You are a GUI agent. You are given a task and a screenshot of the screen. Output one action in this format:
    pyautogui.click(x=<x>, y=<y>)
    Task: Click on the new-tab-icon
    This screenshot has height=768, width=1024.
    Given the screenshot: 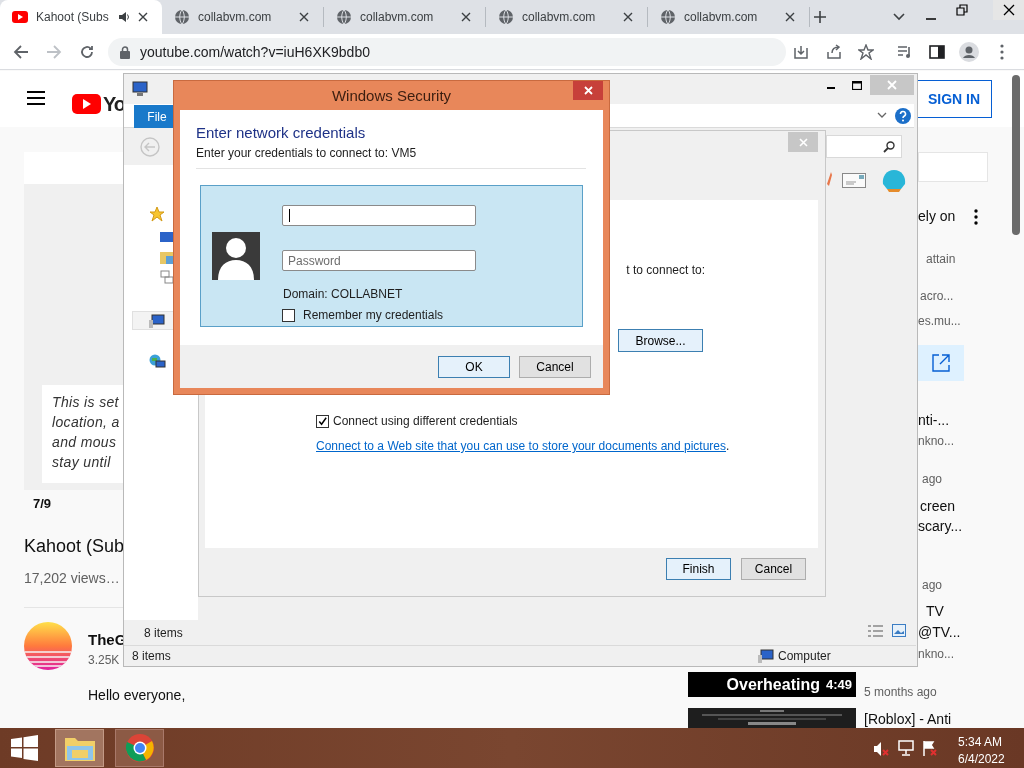 What is the action you would take?
    pyautogui.click(x=820, y=17)
    